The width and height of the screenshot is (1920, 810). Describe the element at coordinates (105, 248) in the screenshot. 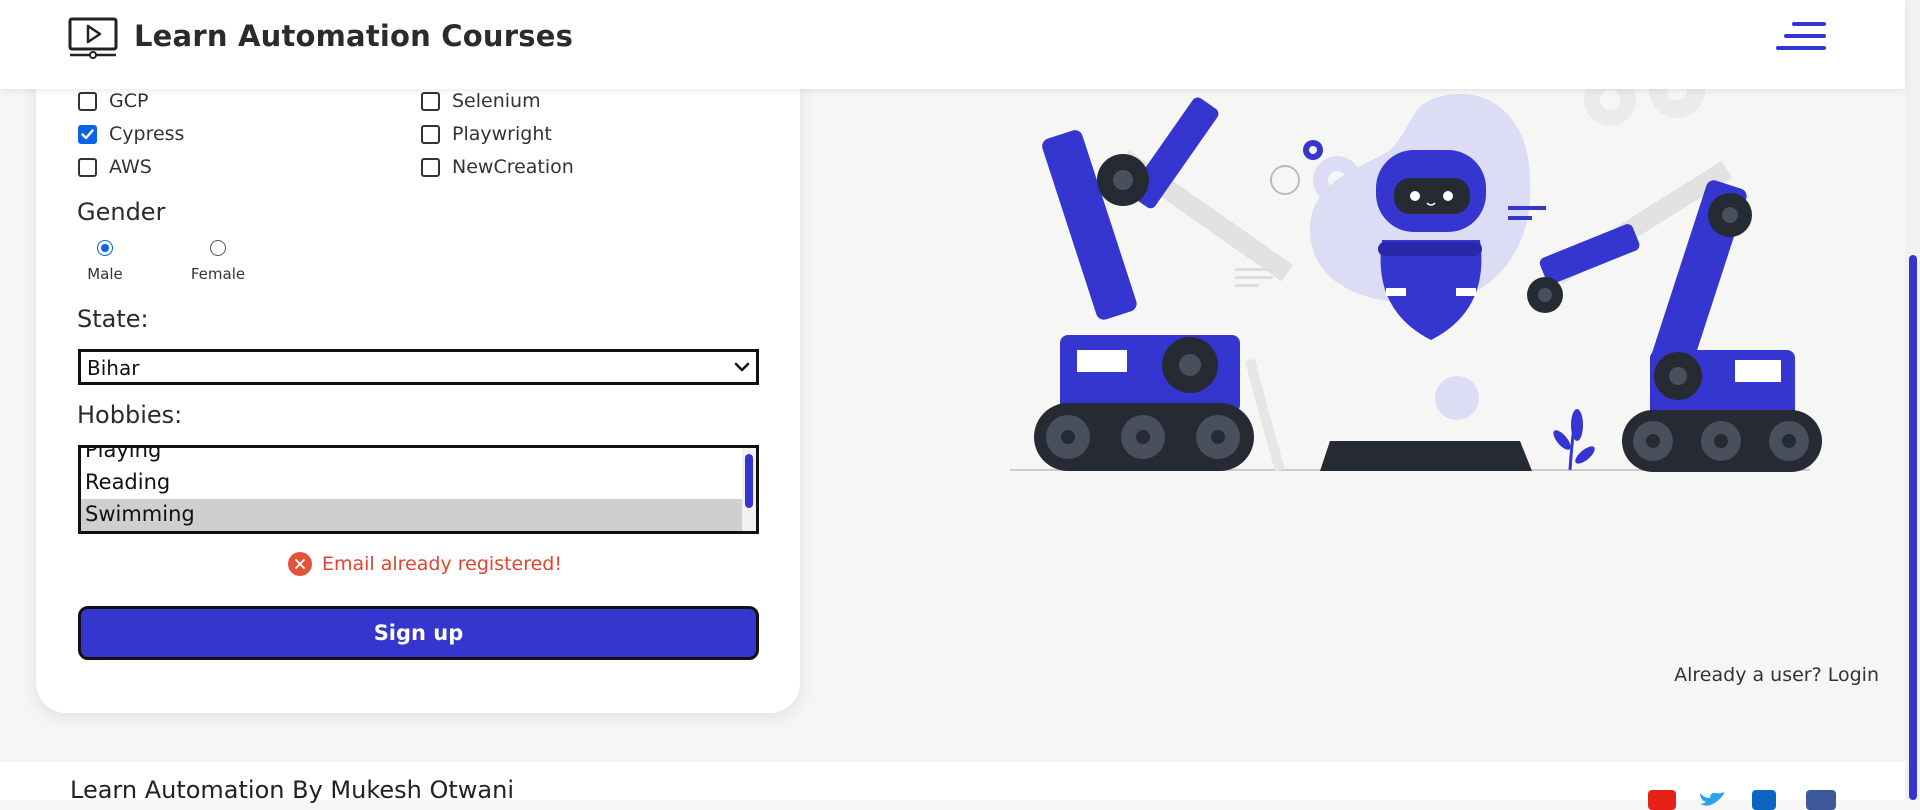

I see `radio-button-selected` at that location.